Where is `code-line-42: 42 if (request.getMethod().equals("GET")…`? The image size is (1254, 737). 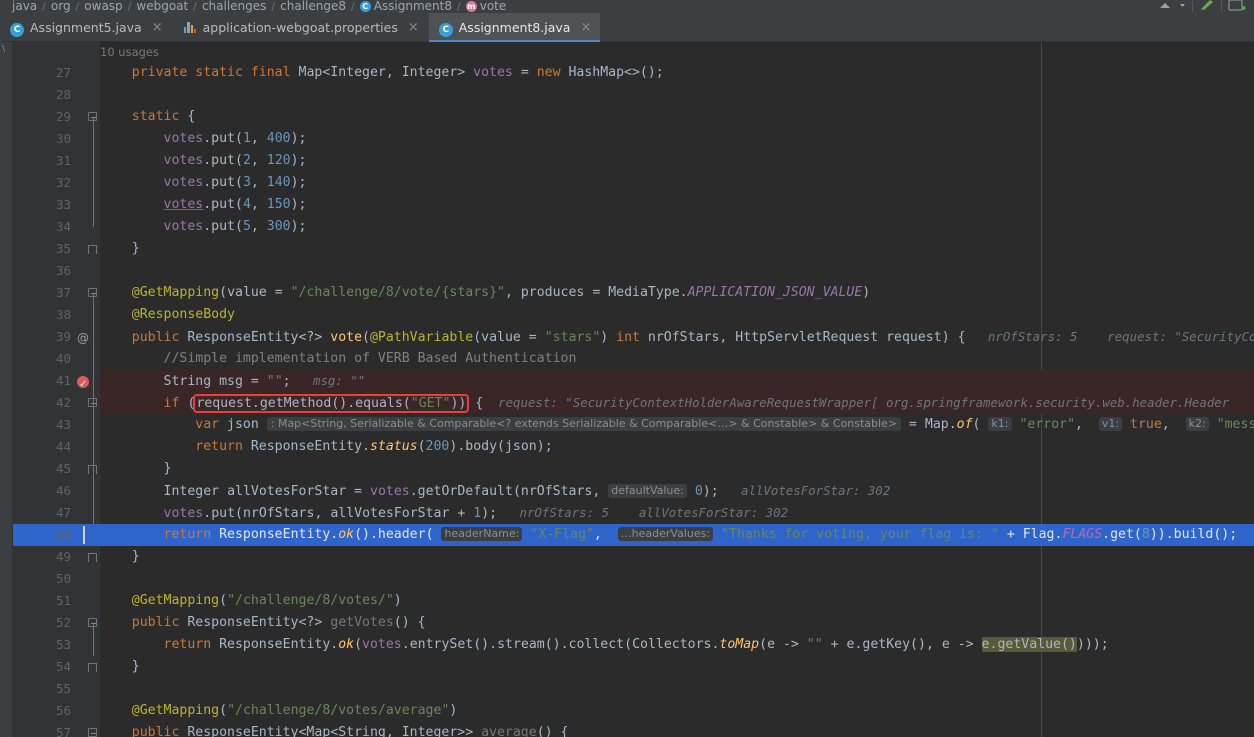 code-line-42: 42 if (request.getMethod().equals("GET")… is located at coordinates (633, 425).